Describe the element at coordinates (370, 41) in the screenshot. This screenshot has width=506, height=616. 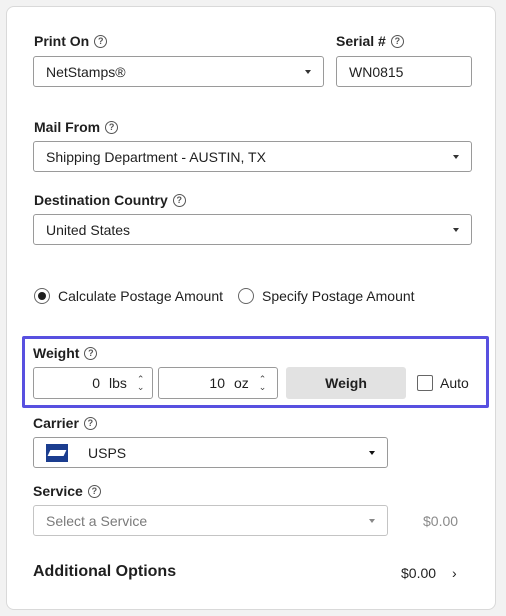
I see `serial-label: Serial # ?` at that location.